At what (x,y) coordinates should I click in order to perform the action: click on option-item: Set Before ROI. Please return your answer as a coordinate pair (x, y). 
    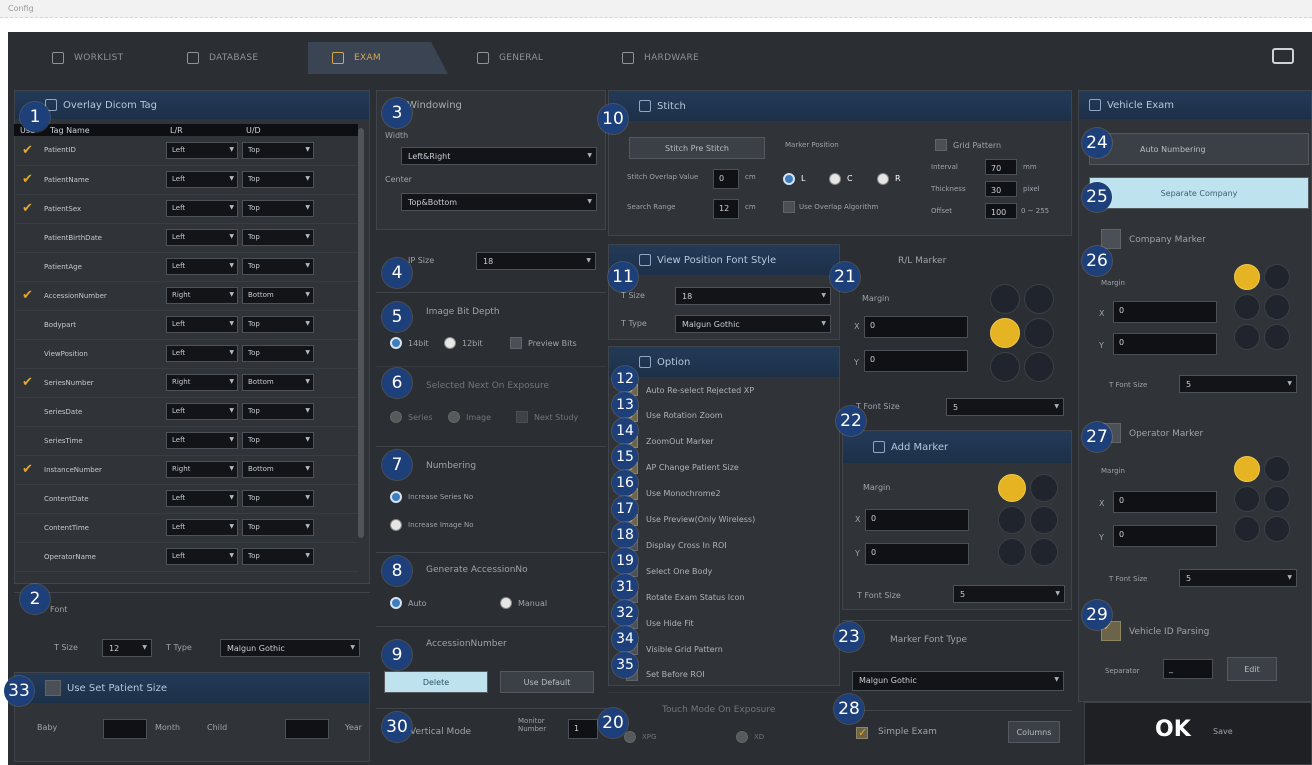
    Looking at the image, I should click on (665, 674).